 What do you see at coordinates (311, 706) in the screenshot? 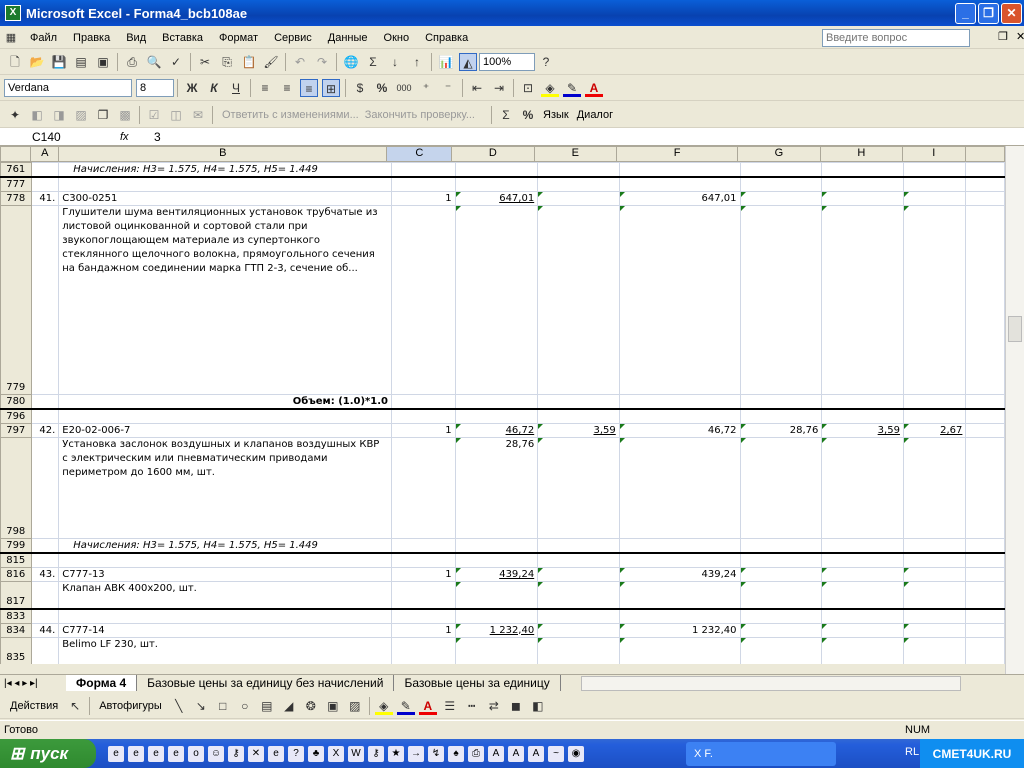
I see `diagram-icon: ❂` at bounding box center [311, 706].